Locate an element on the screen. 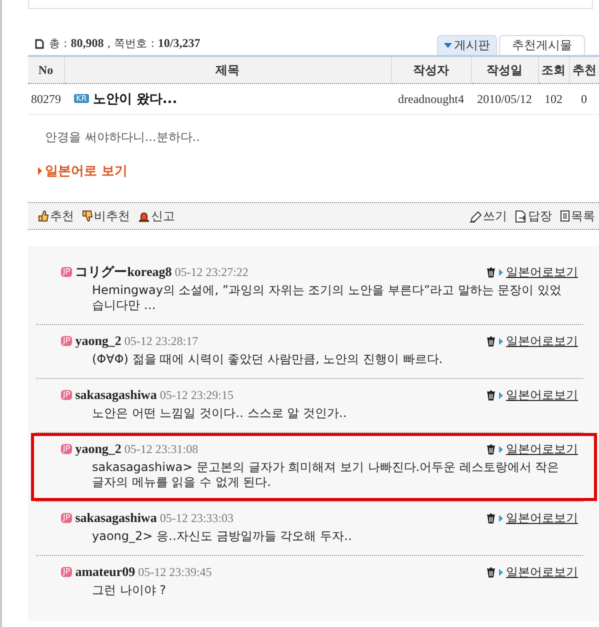 This screenshot has width=599, height=627. reply-document-icon is located at coordinates (521, 216).